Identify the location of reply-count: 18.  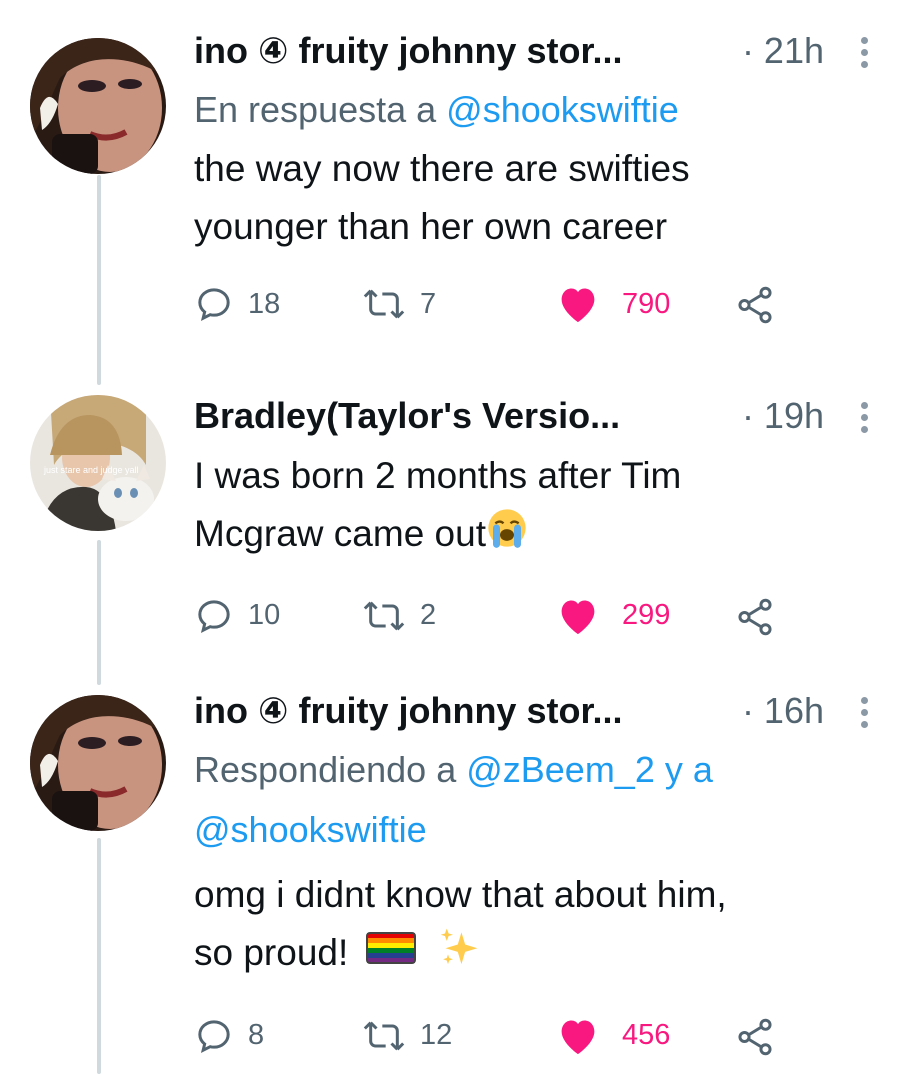
(264, 303).